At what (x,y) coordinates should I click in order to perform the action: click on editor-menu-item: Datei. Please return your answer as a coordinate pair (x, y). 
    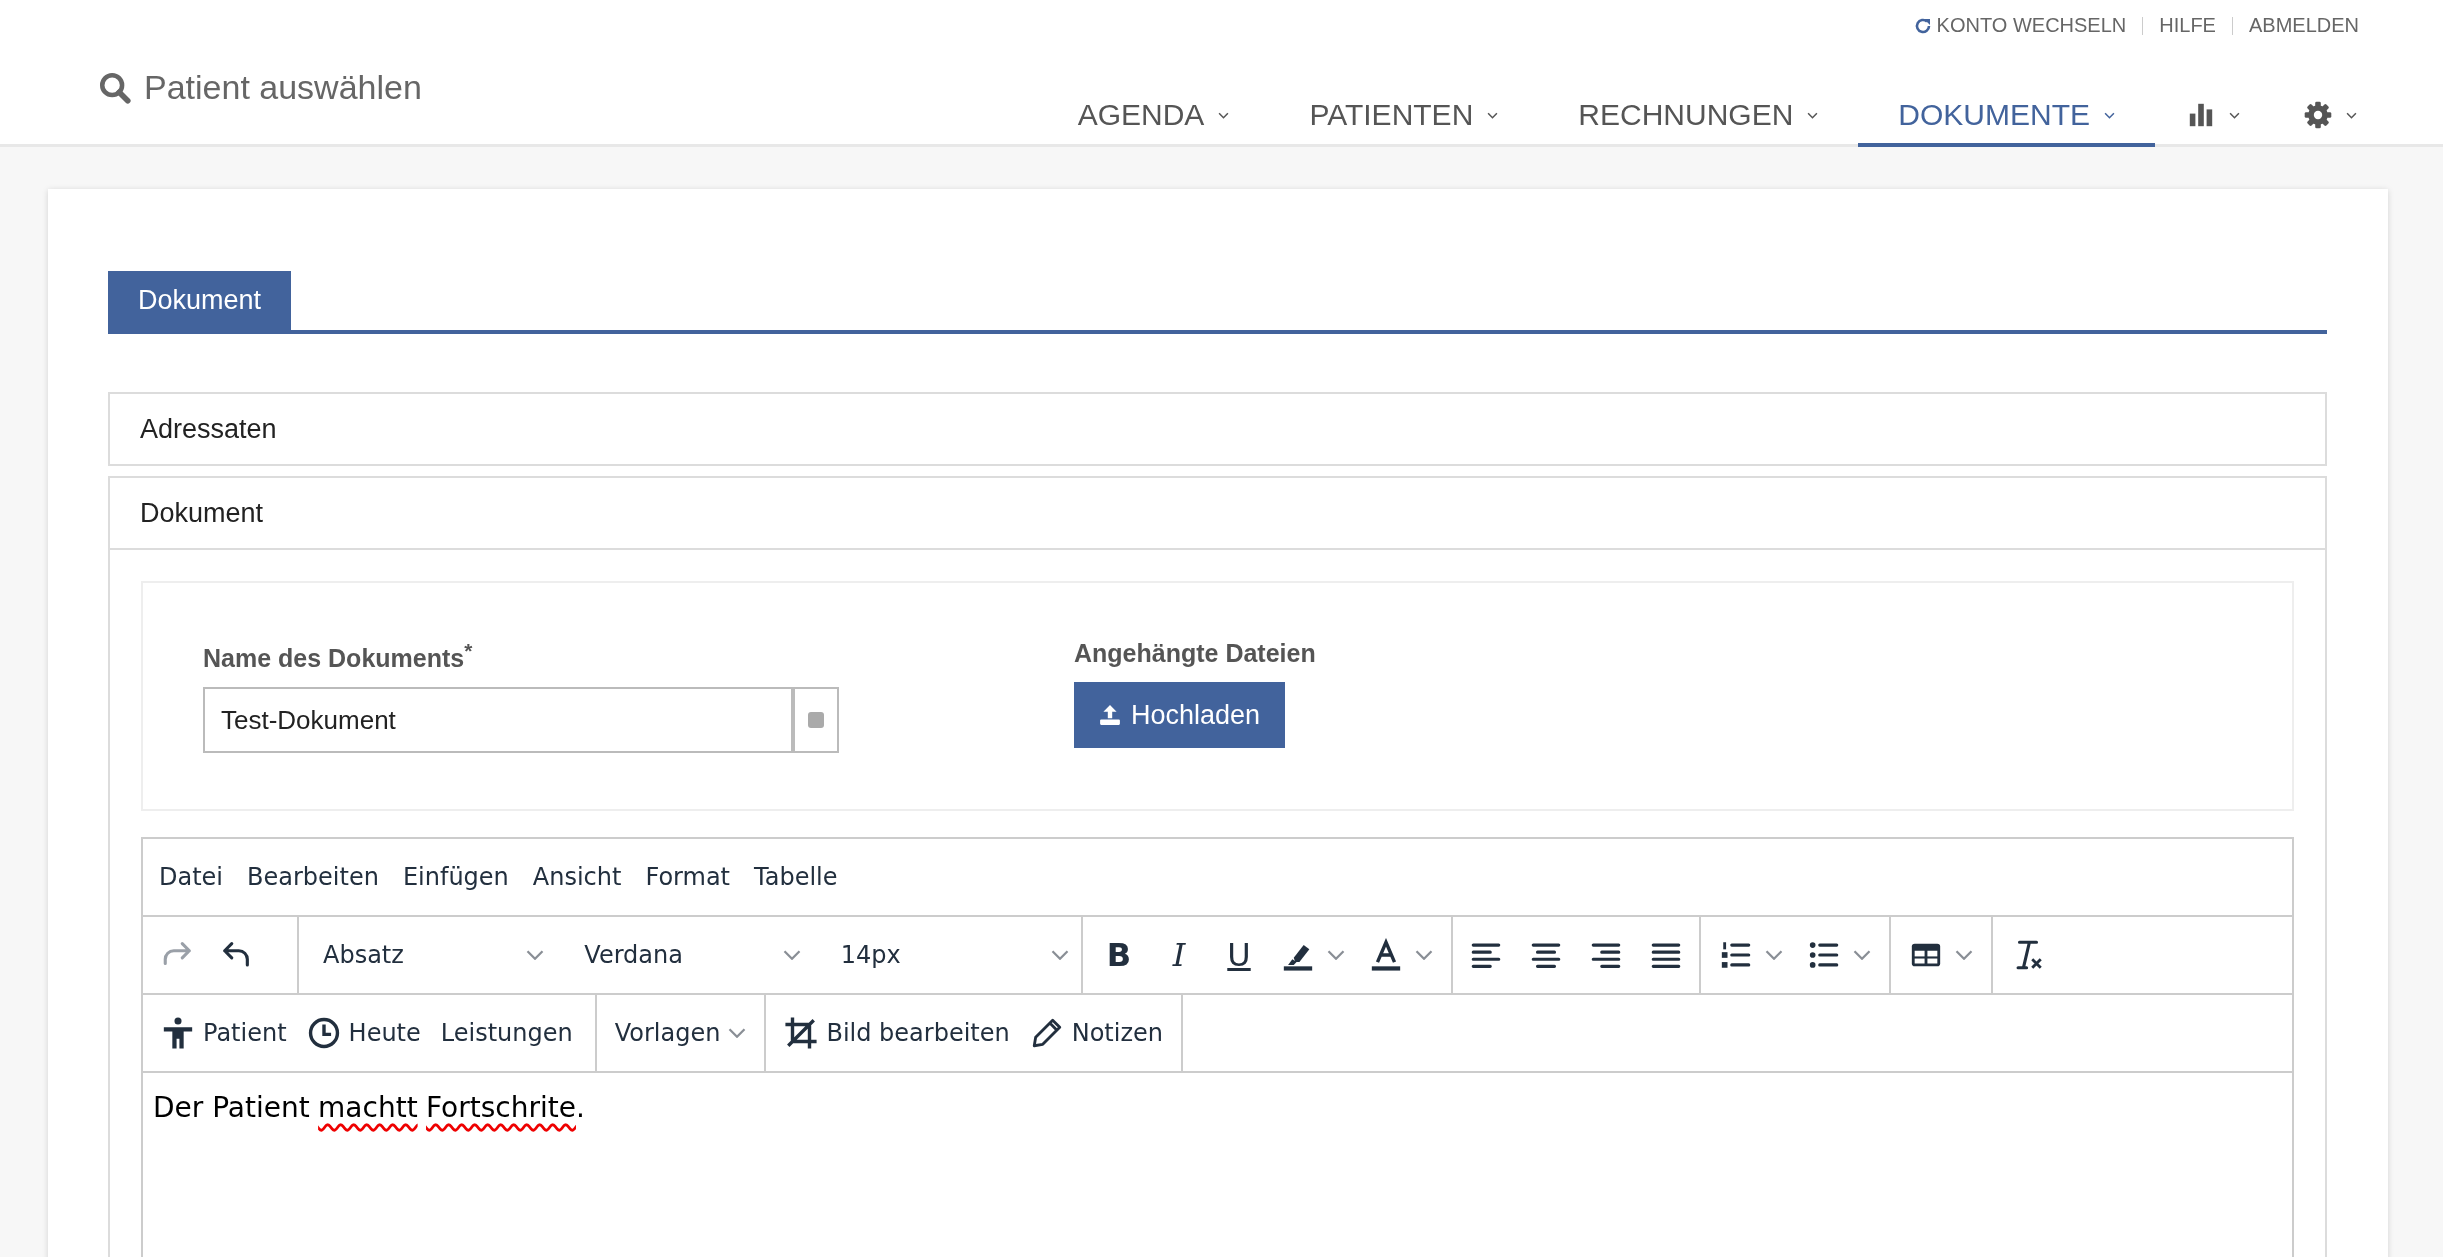
    Looking at the image, I should click on (191, 877).